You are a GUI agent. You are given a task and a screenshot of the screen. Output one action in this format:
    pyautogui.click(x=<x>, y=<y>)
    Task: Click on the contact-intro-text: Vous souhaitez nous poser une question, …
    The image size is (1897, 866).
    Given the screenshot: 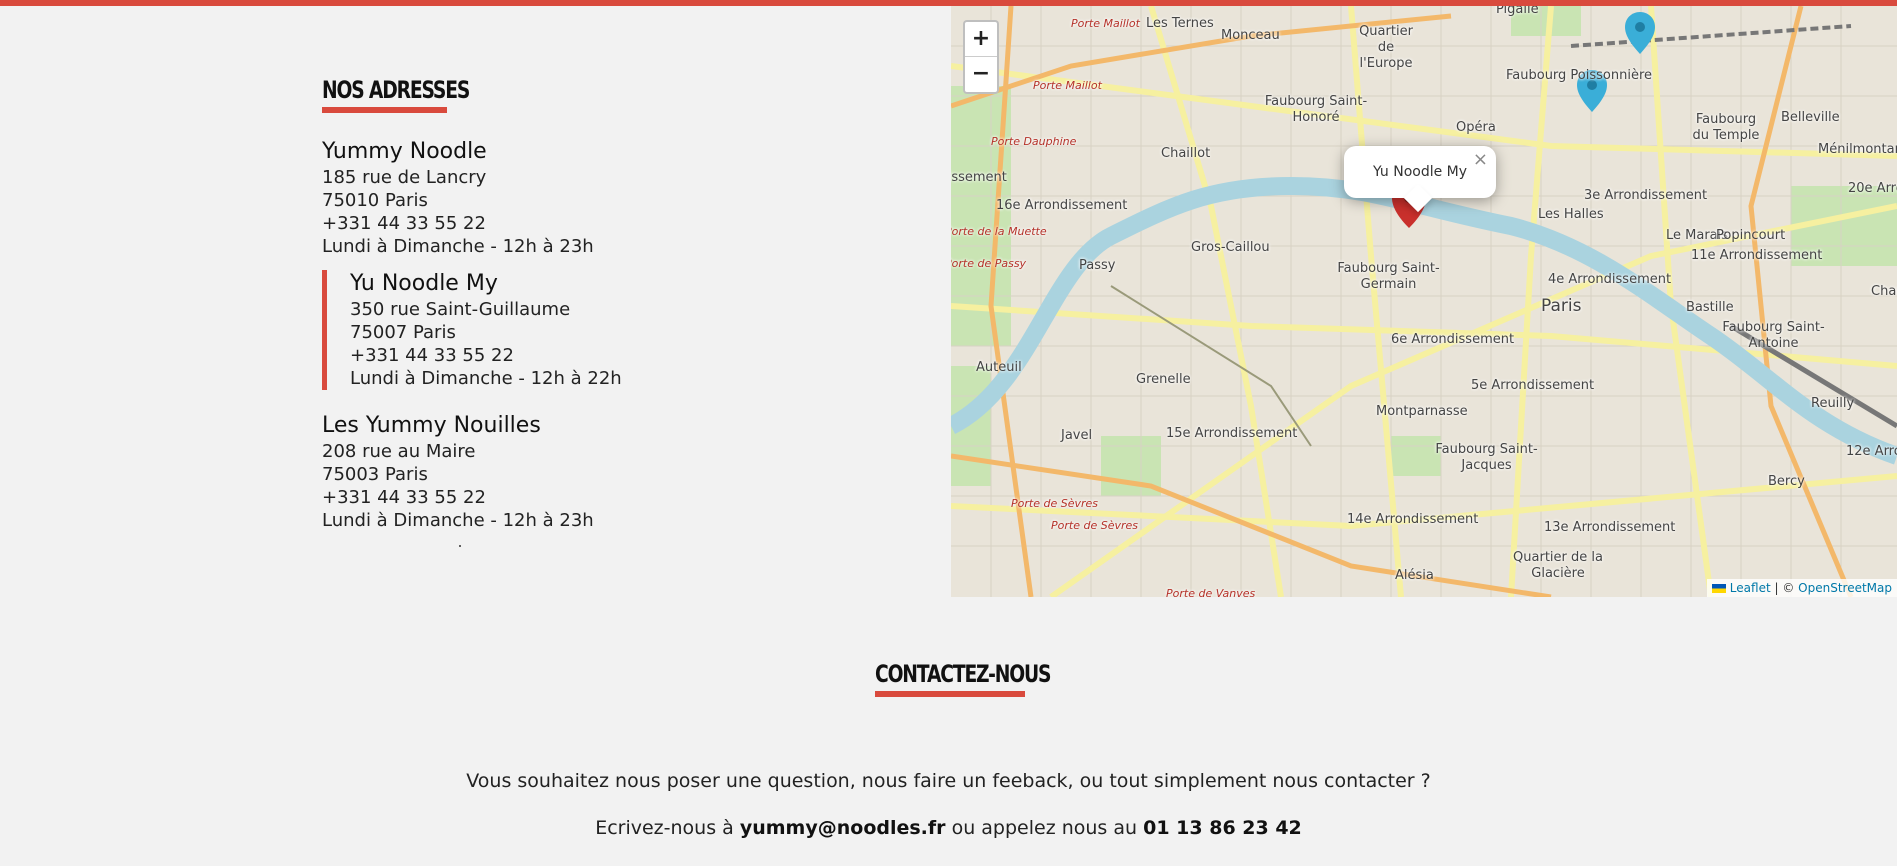 What is the action you would take?
    pyautogui.click(x=948, y=781)
    